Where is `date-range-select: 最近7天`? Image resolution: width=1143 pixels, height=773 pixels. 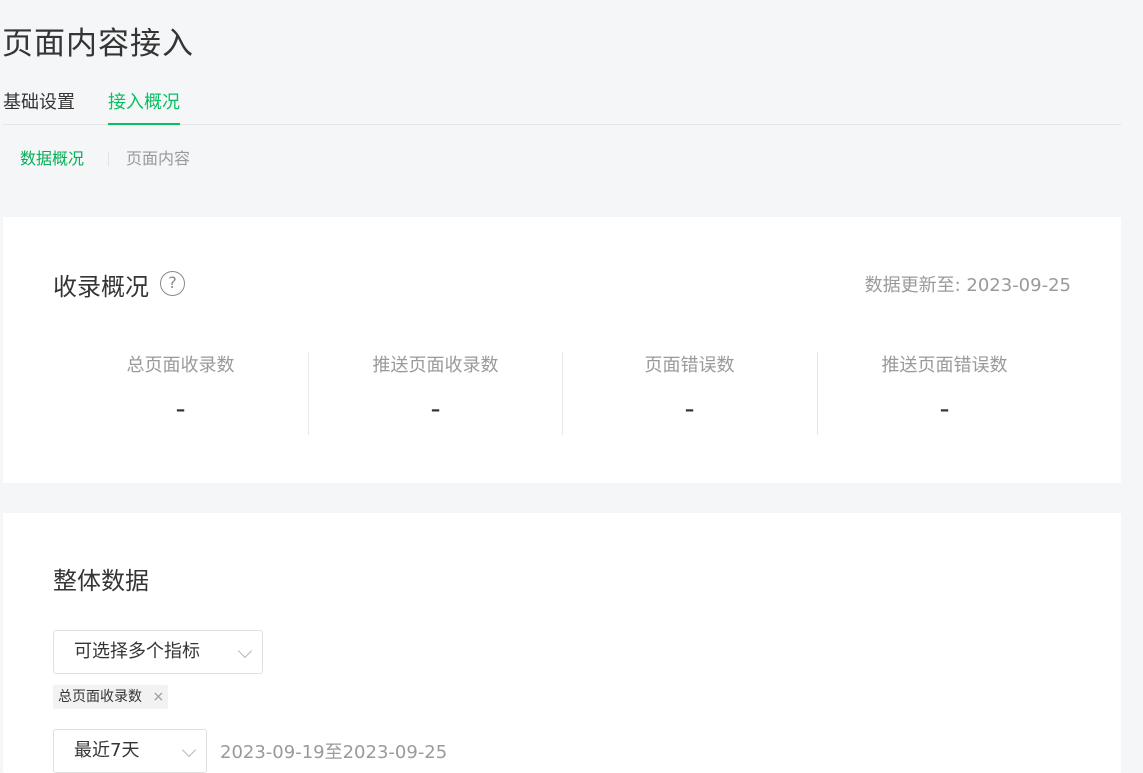
date-range-select: 最近7天 is located at coordinates (130, 751).